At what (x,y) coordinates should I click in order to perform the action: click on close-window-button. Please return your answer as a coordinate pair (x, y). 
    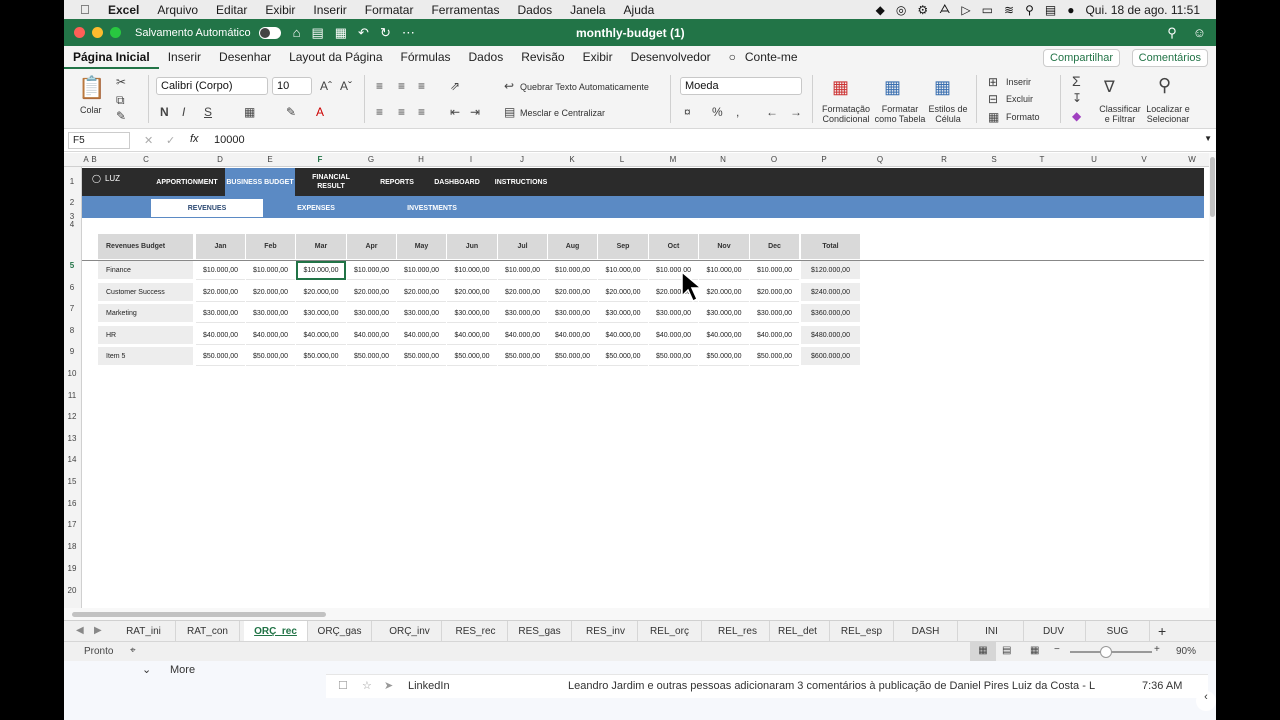
    Looking at the image, I should click on (79, 32).